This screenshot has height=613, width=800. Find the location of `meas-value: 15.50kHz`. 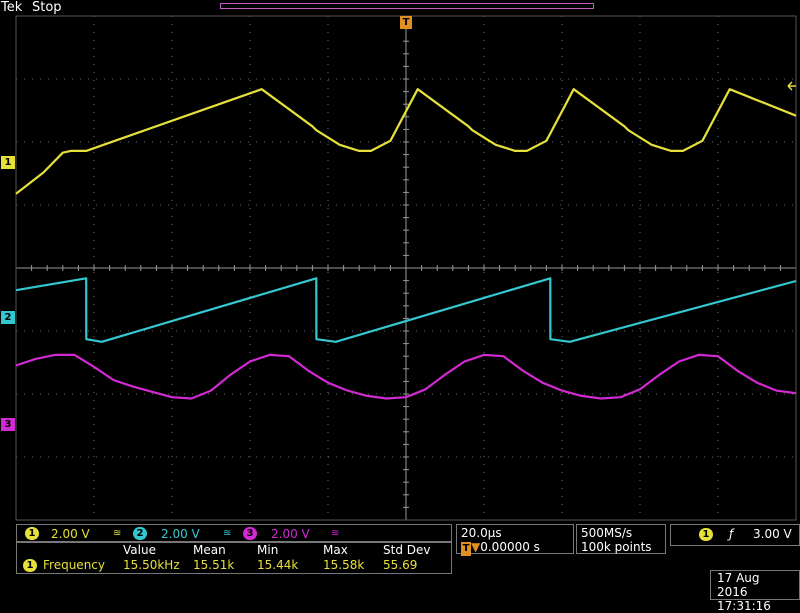

meas-value: 15.50kHz is located at coordinates (151, 565).